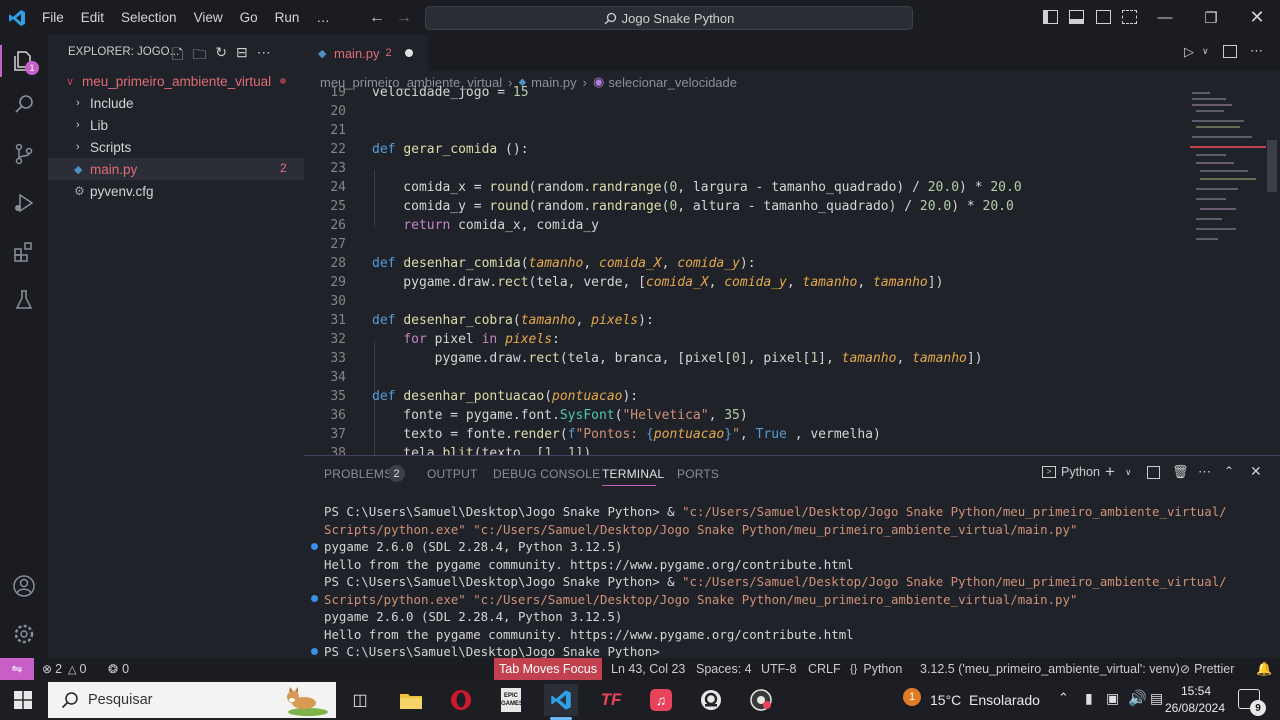 The height and width of the screenshot is (720, 1280). What do you see at coordinates (408, 53) in the screenshot?
I see `unsaved-dot-icon` at bounding box center [408, 53].